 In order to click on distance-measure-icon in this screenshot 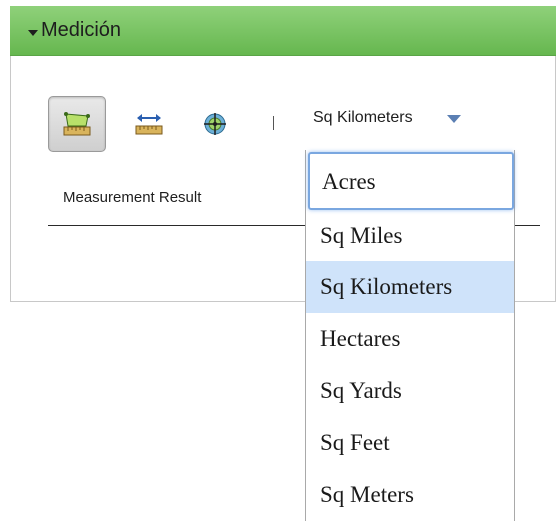, I will do `click(149, 124)`.